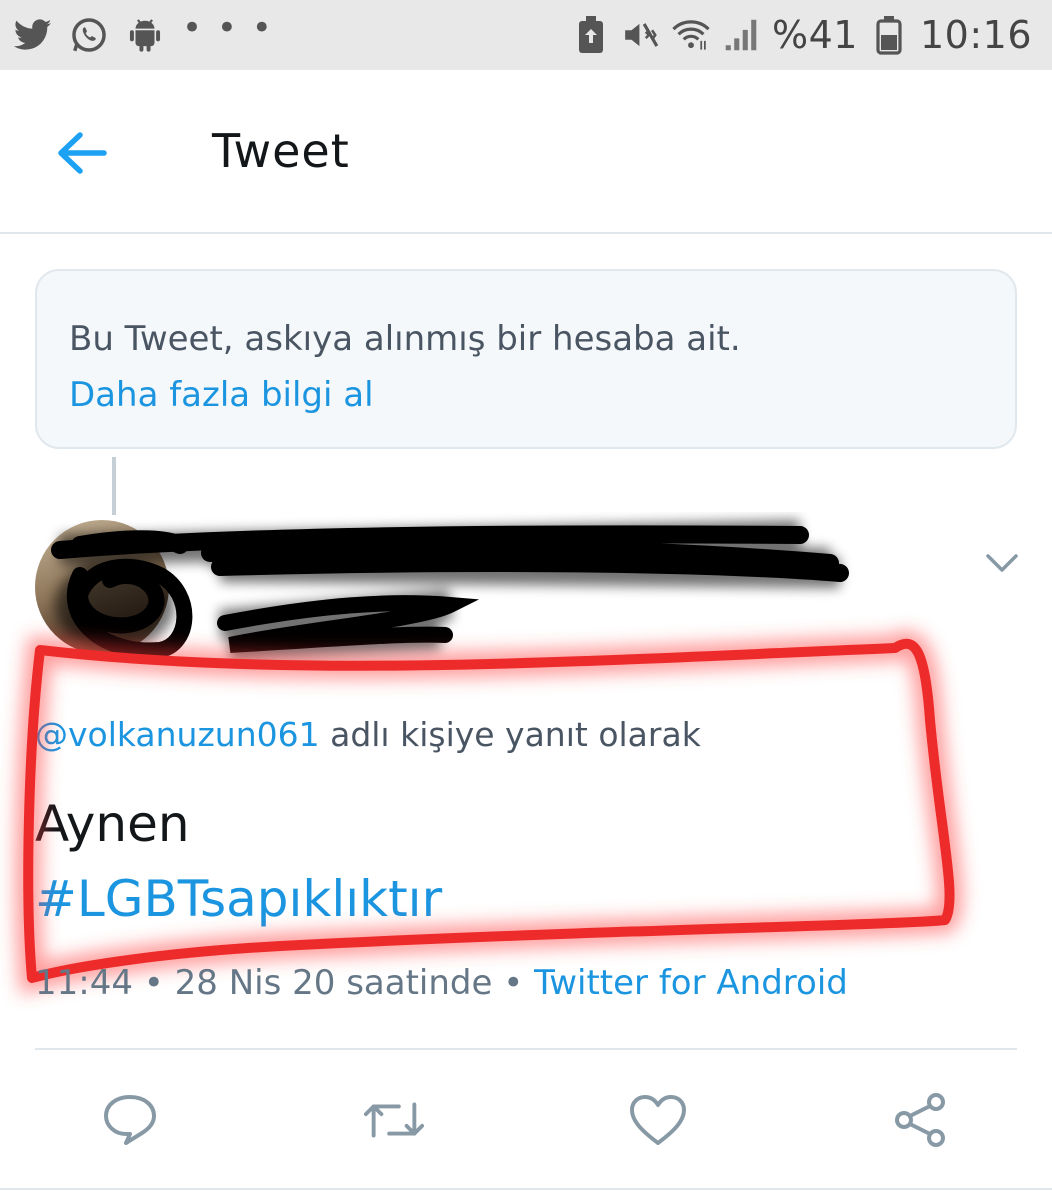  Describe the element at coordinates (975, 35) in the screenshot. I see `clock: 10:16` at that location.